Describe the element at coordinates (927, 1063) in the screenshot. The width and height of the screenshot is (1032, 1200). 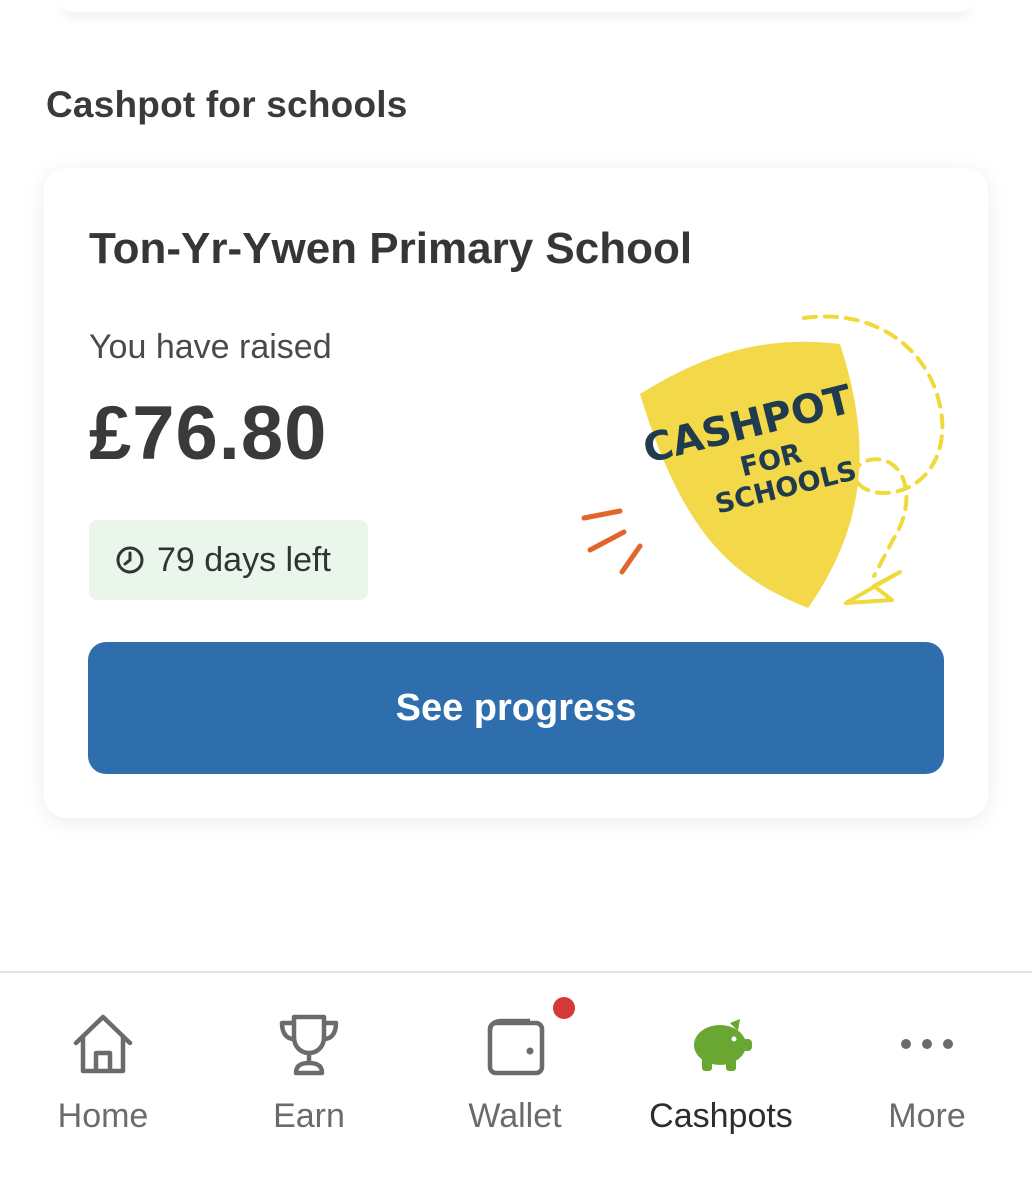
I see `tab-more: More` at that location.